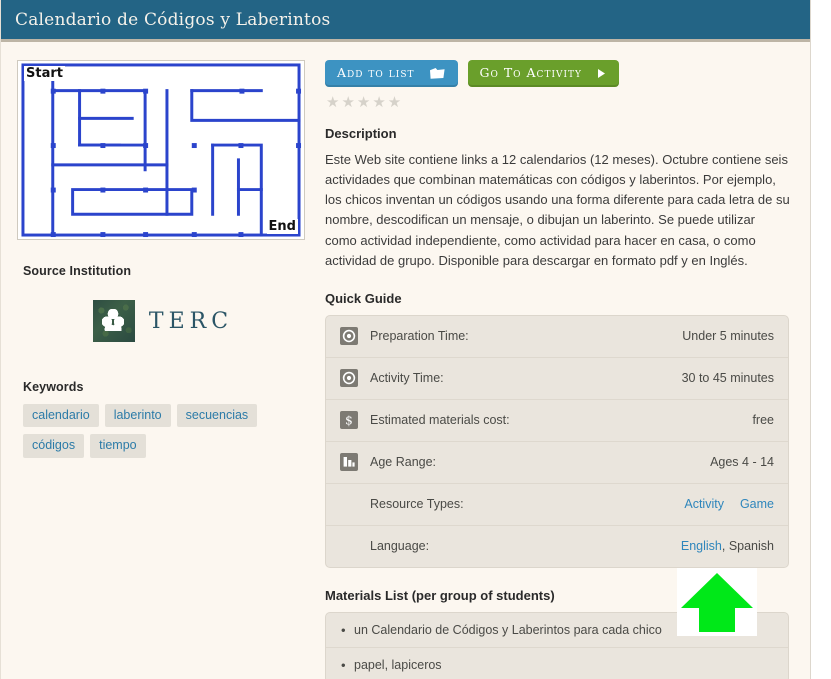 Image resolution: width=831 pixels, height=679 pixels. Describe the element at coordinates (349, 462) in the screenshot. I see `age-range-icon` at that location.